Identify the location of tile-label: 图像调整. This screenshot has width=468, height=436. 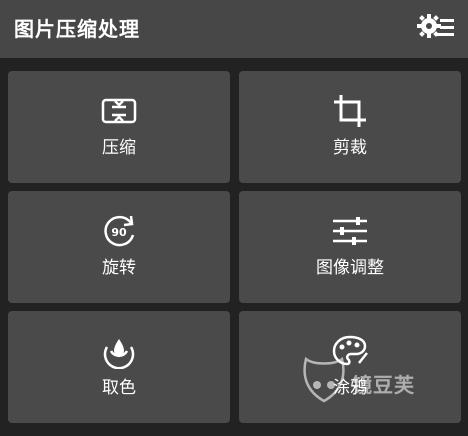
(350, 268).